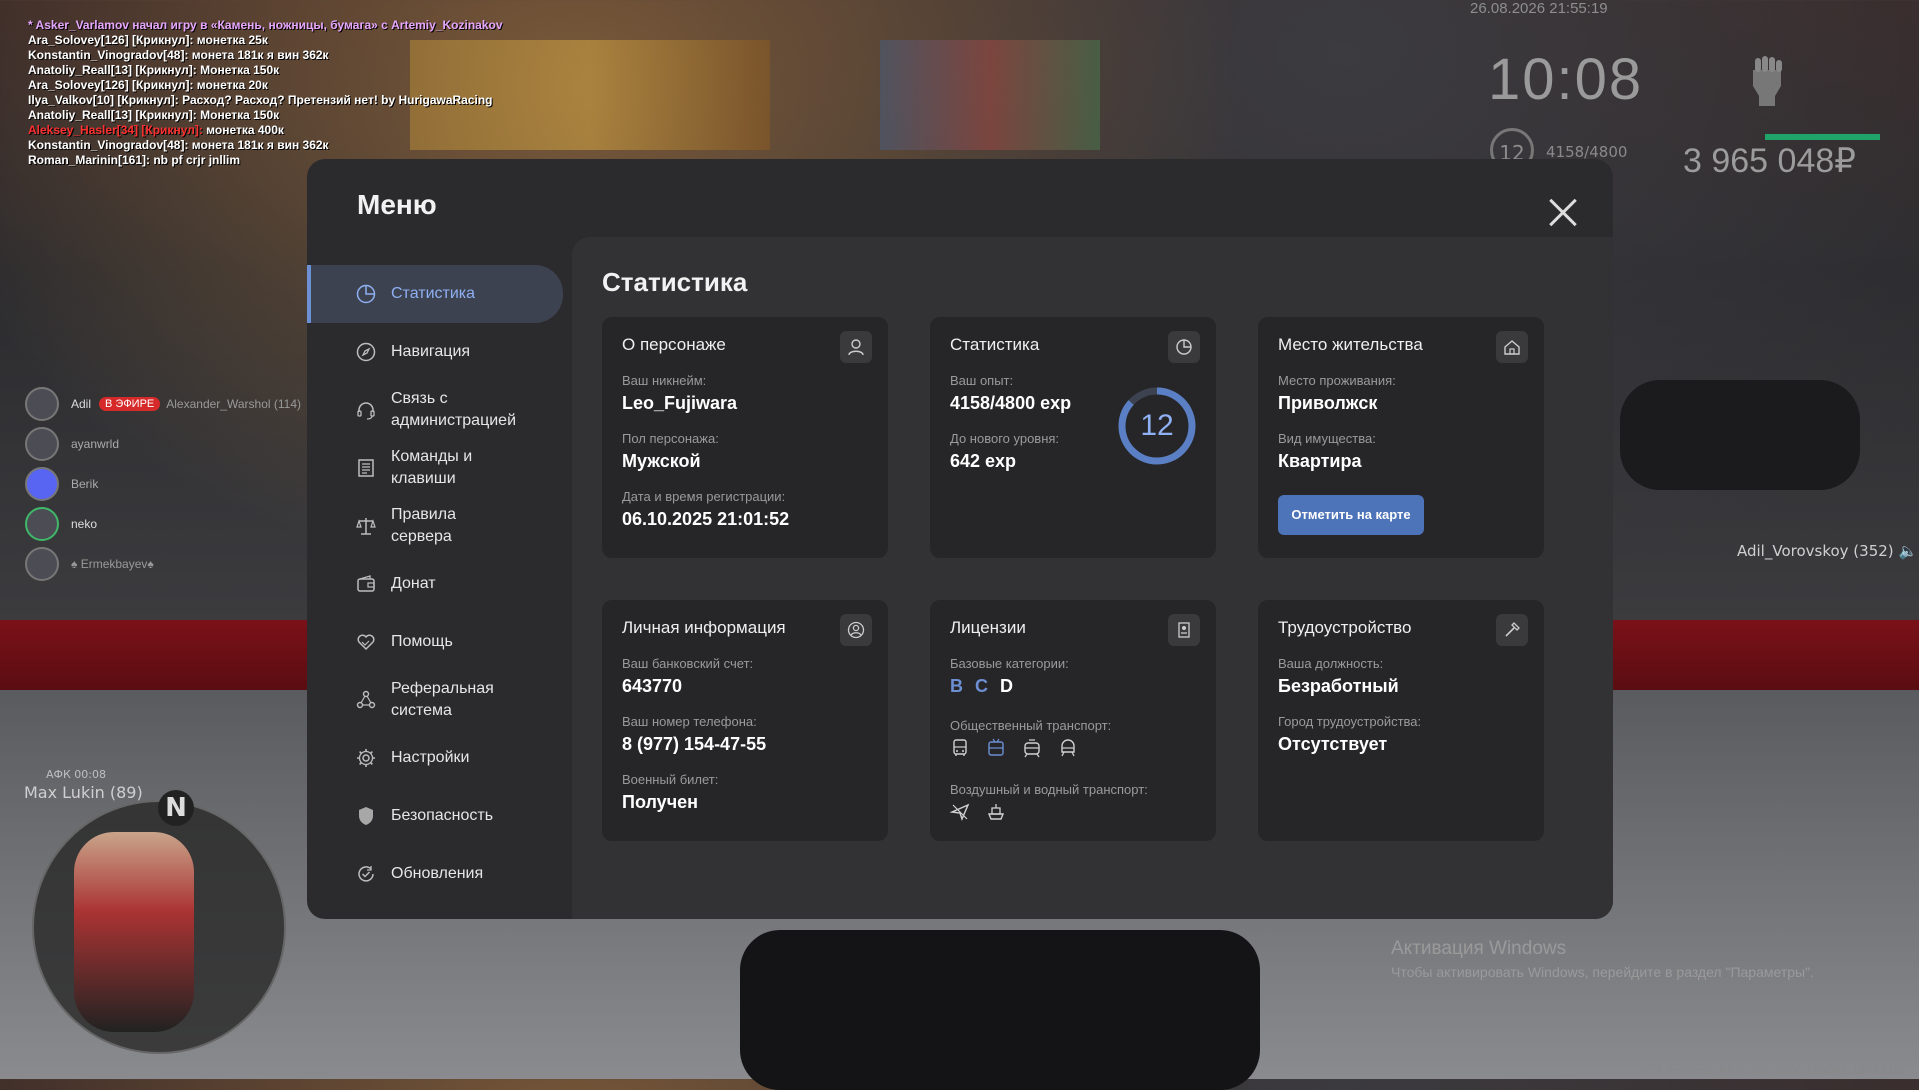  Describe the element at coordinates (366, 526) in the screenshot. I see `scales-icon` at that location.